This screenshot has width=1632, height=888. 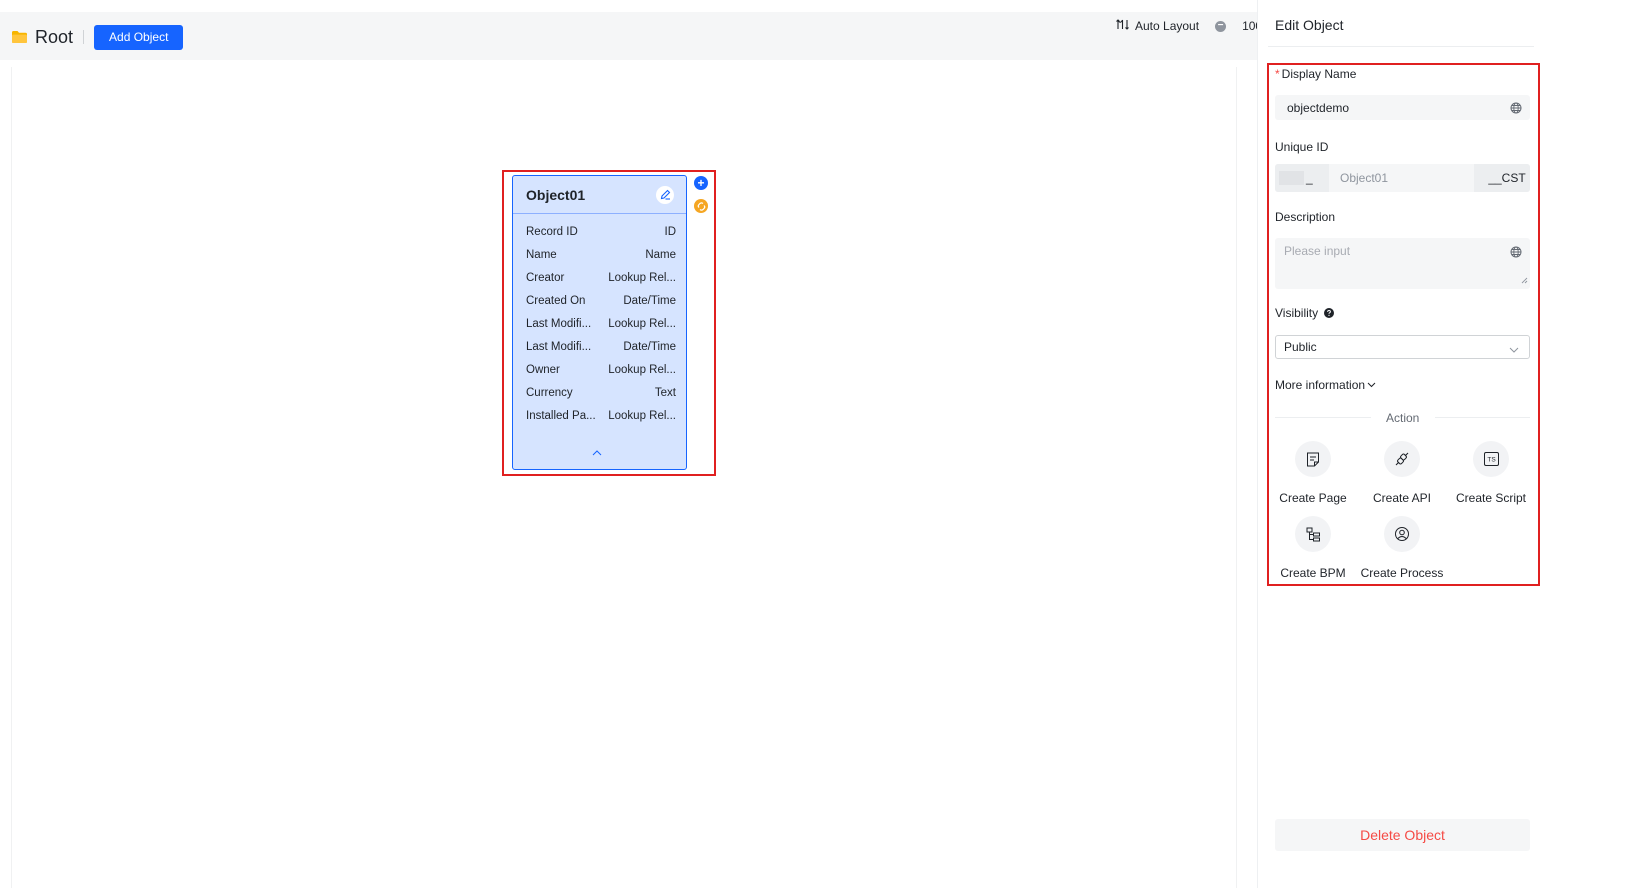 What do you see at coordinates (597, 453) in the screenshot?
I see `collapse-icon` at bounding box center [597, 453].